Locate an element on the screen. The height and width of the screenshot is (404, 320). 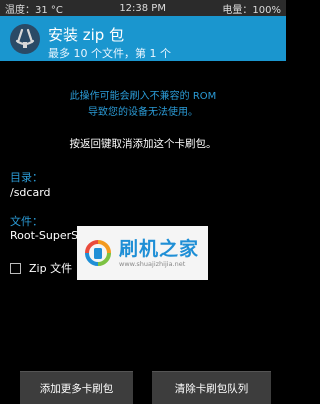
page-subtitle: 最多 10 个文件，第 1 个 is located at coordinates (109, 53).